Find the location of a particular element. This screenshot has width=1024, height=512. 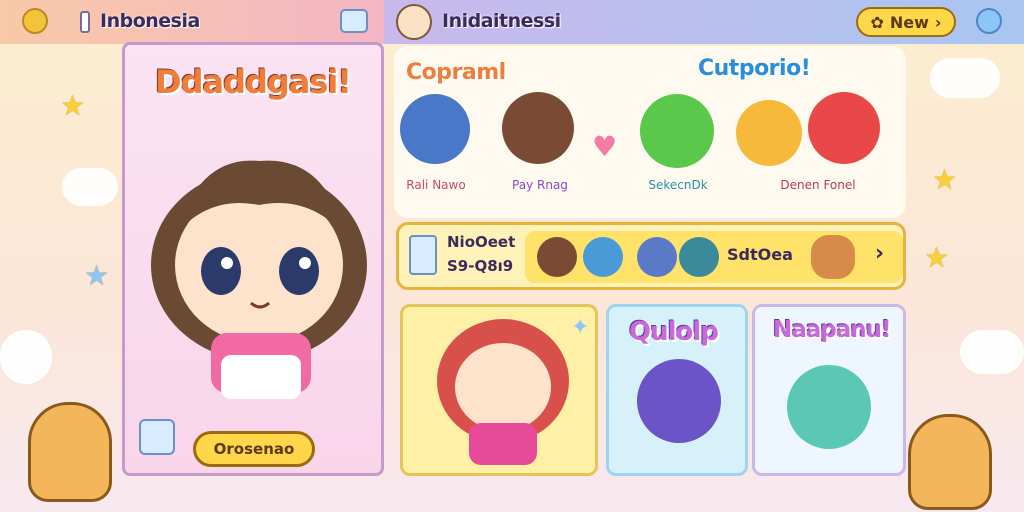

battery-icon is located at coordinates (85, 22).